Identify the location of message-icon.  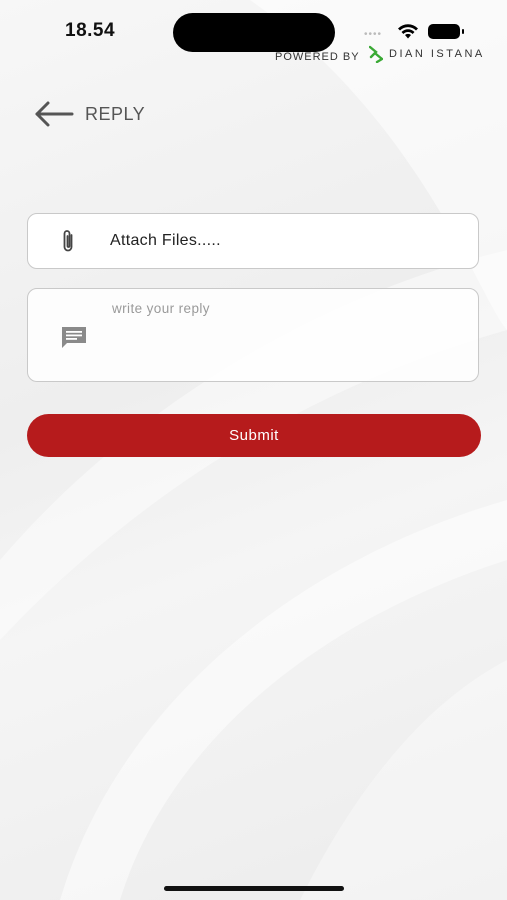
(74, 339).